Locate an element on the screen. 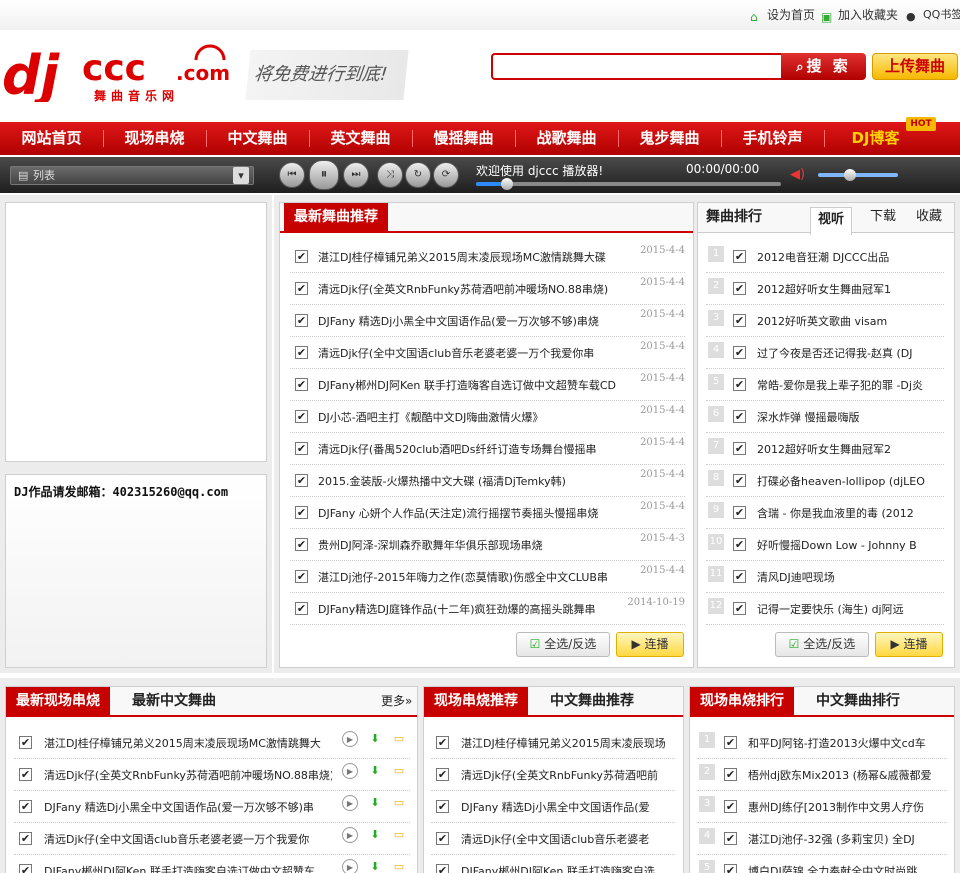  previous-button: ⏮ is located at coordinates (292, 175).